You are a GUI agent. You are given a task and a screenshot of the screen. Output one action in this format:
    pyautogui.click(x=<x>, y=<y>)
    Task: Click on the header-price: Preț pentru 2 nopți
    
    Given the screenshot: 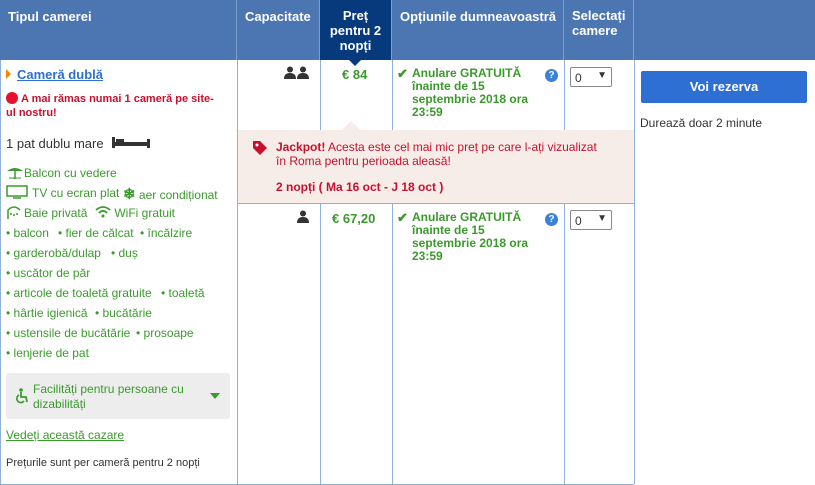 What is the action you would take?
    pyautogui.click(x=356, y=33)
    